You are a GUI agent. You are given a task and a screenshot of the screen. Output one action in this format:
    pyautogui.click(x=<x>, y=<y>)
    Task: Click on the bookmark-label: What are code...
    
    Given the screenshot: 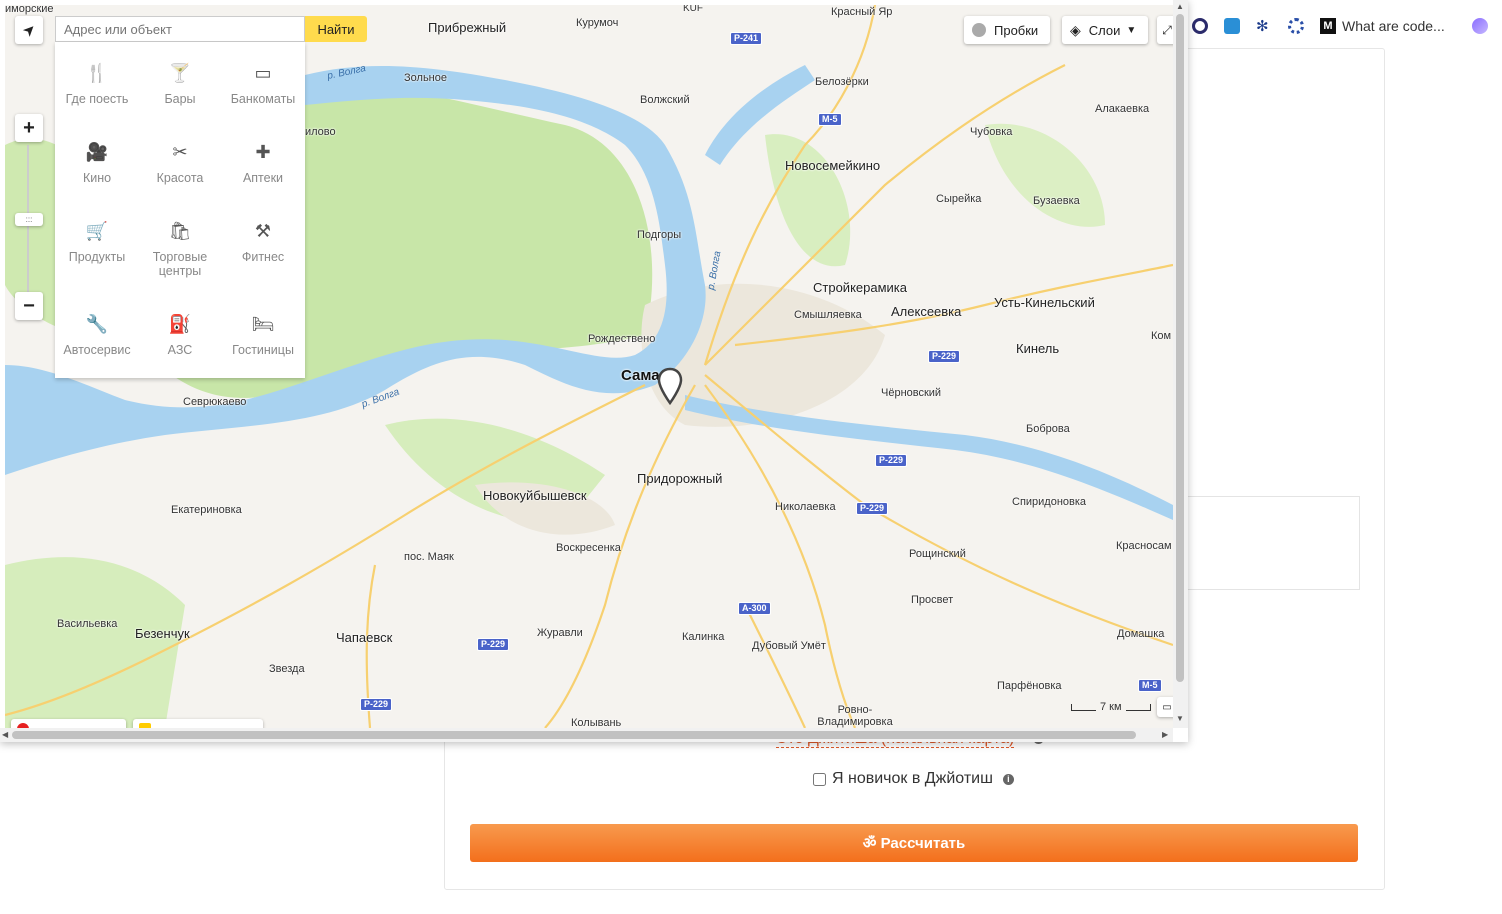 What is the action you would take?
    pyautogui.click(x=1393, y=26)
    